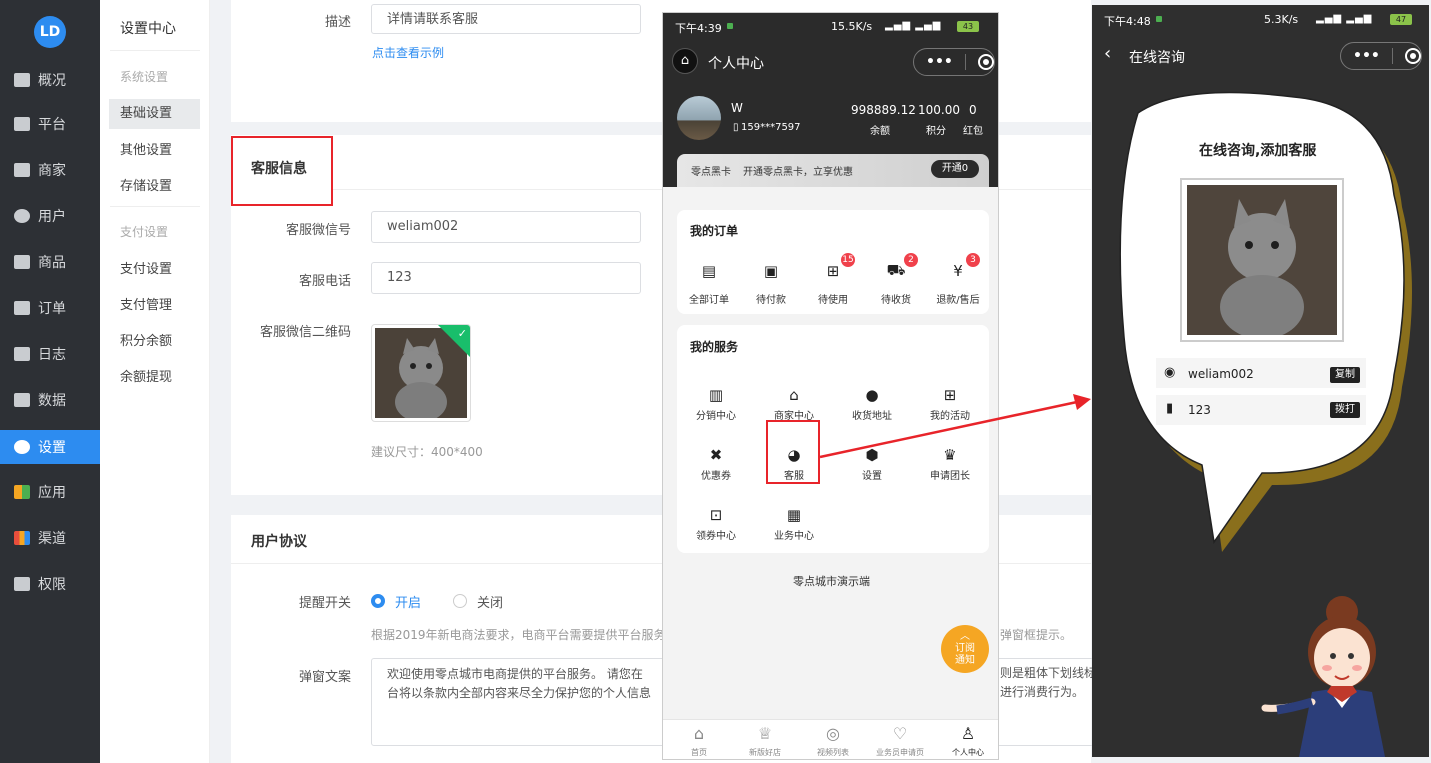 The image size is (1431, 763). What do you see at coordinates (378, 601) in the screenshot?
I see `remind-on-radio` at bounding box center [378, 601].